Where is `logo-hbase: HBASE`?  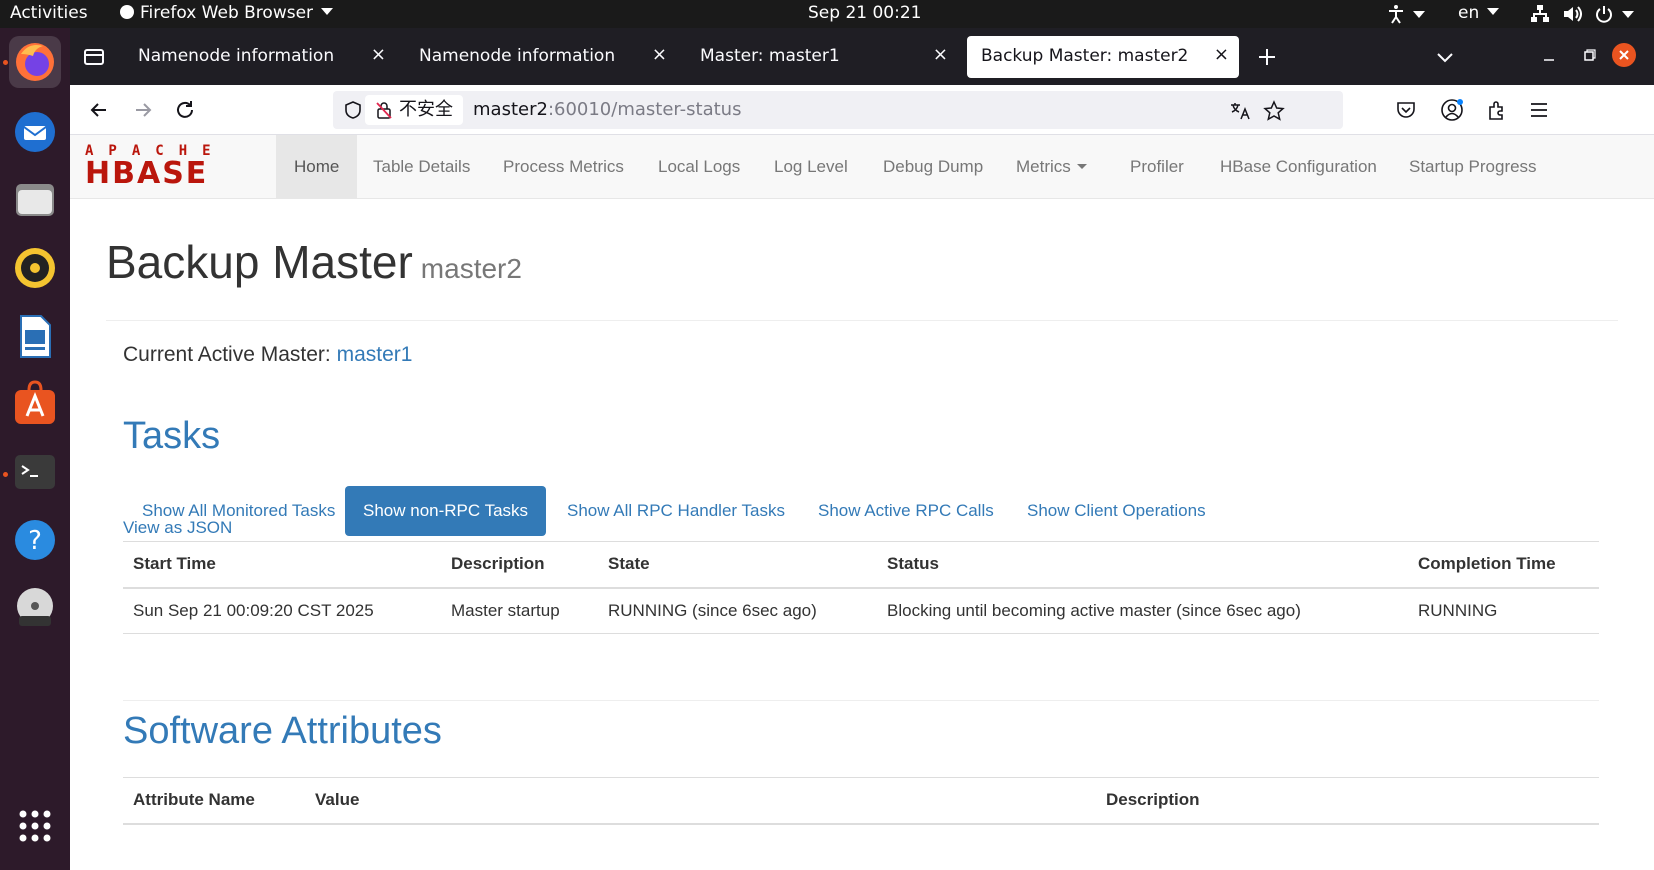 logo-hbase: HBASE is located at coordinates (147, 173).